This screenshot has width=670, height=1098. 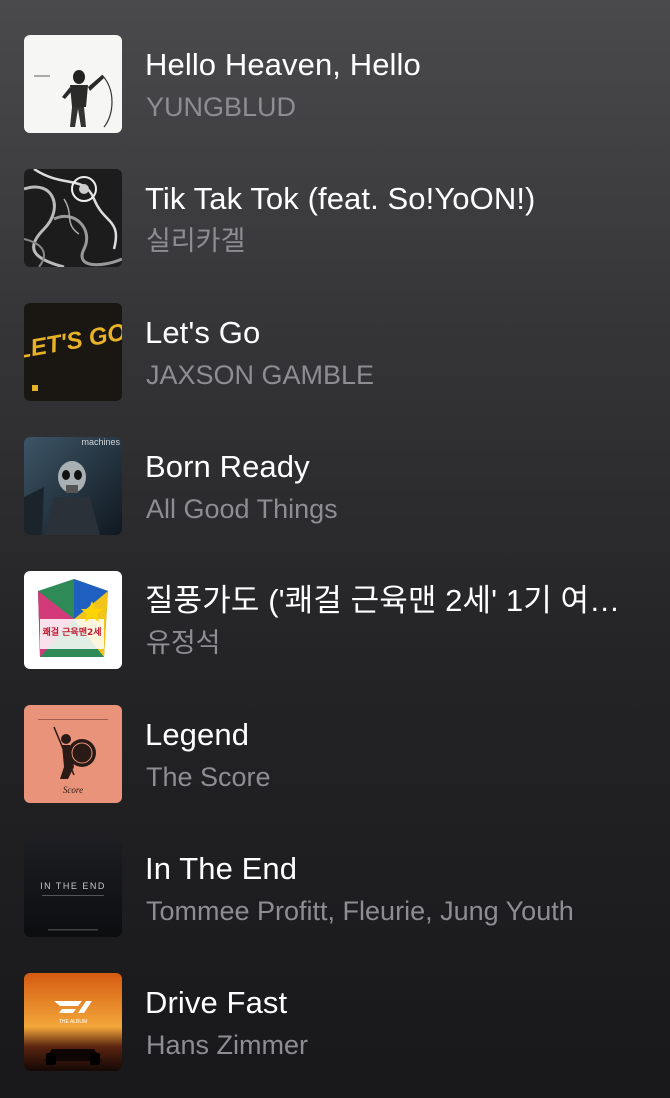 What do you see at coordinates (340, 198) in the screenshot?
I see `track-title: Tik Tak Tok (feat. So!YoON!)` at bounding box center [340, 198].